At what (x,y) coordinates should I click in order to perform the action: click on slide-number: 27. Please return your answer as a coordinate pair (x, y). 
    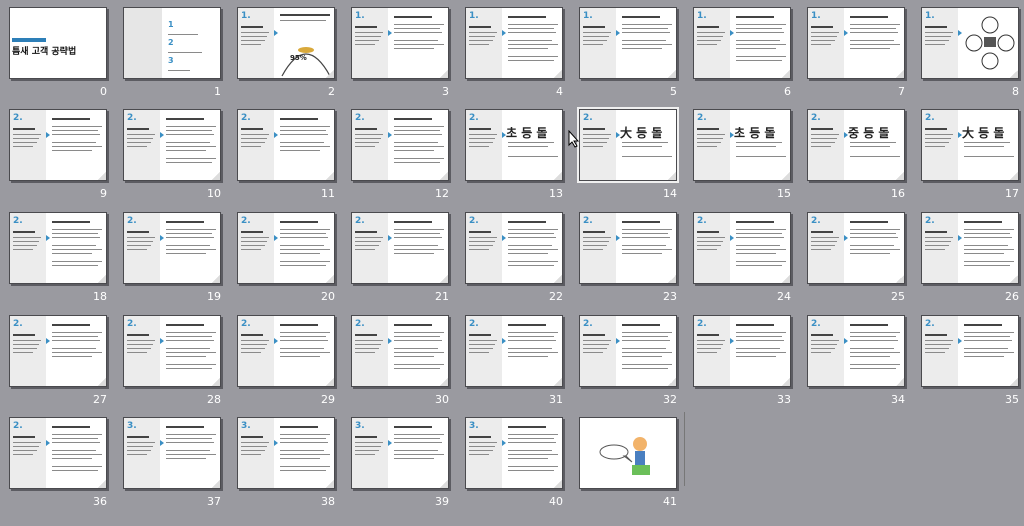
    Looking at the image, I should click on (100, 399).